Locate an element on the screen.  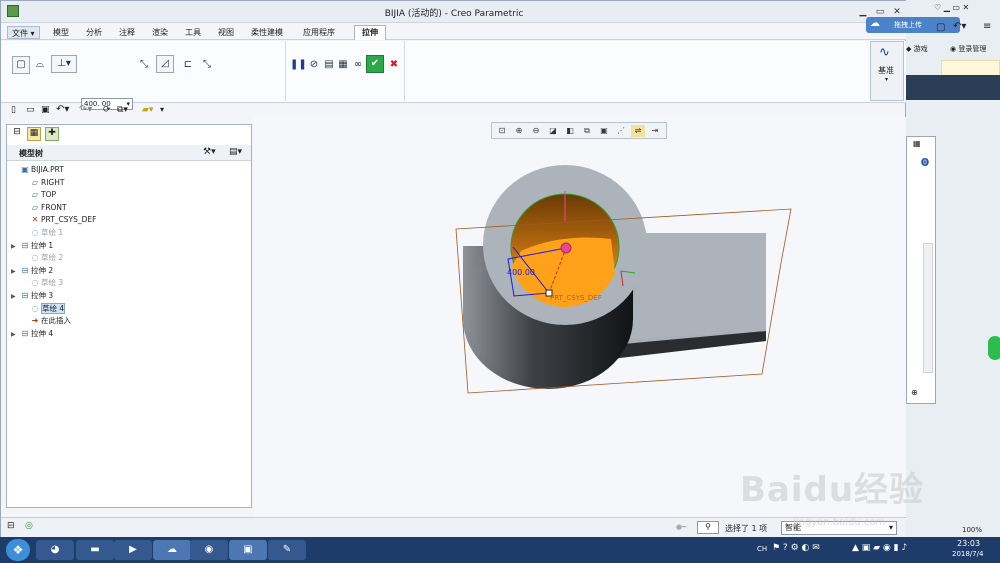
tree-row-label: 草绘 1 is located at coordinates (52, 232).